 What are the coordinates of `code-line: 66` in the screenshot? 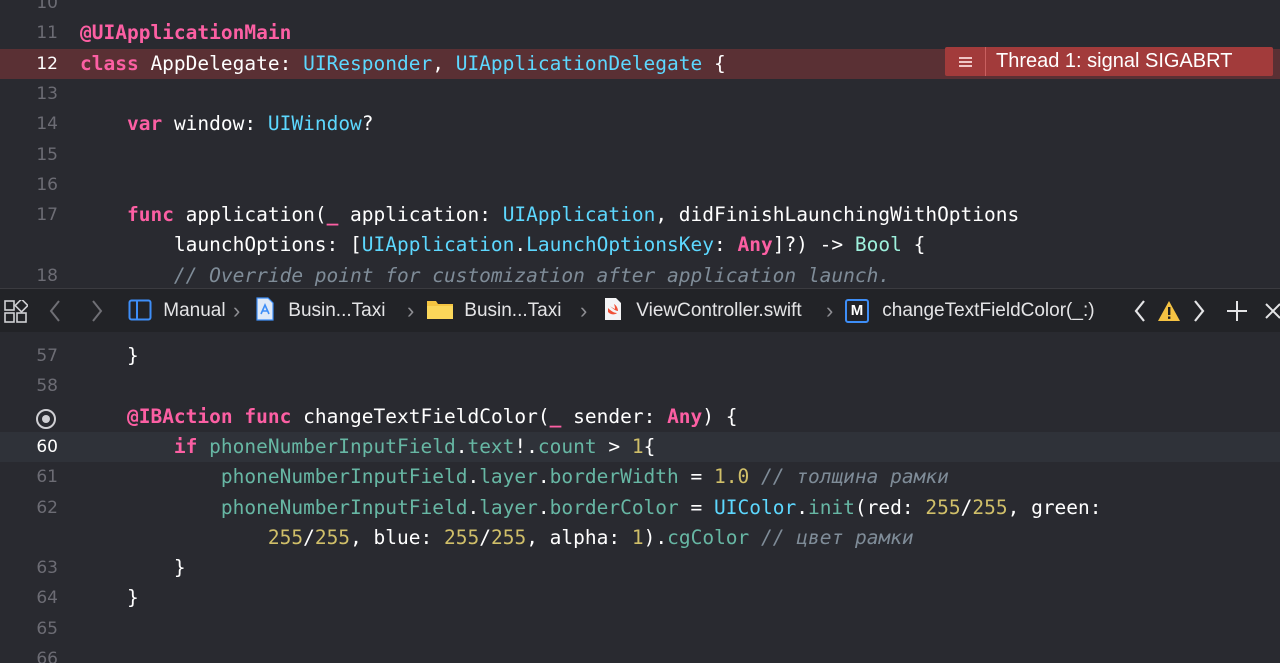 It's located at (640, 653).